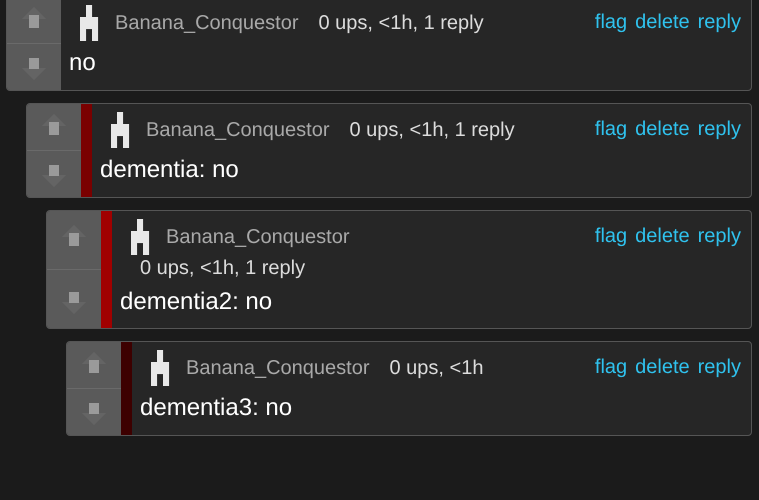 This screenshot has width=759, height=500. What do you see at coordinates (217, 408) in the screenshot?
I see `comment-text: dementia3: no` at bounding box center [217, 408].